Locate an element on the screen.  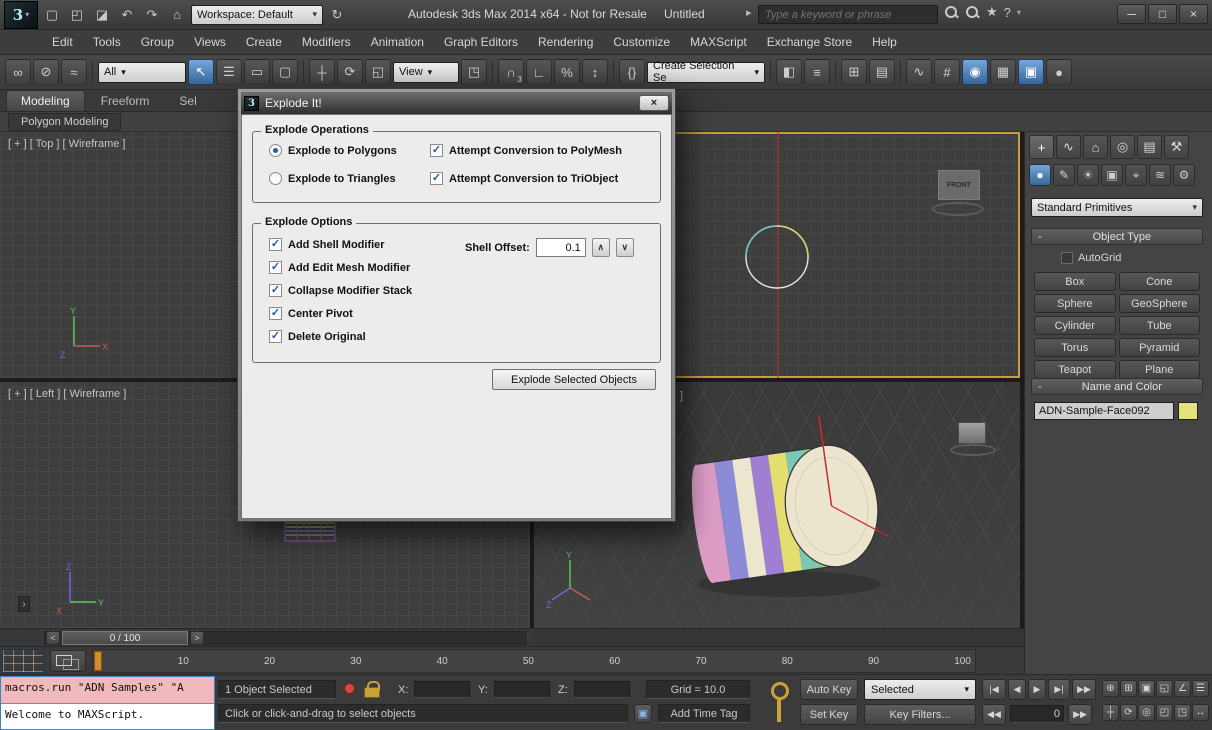
select-by-name-icon: ☰ is located at coordinates (229, 72).